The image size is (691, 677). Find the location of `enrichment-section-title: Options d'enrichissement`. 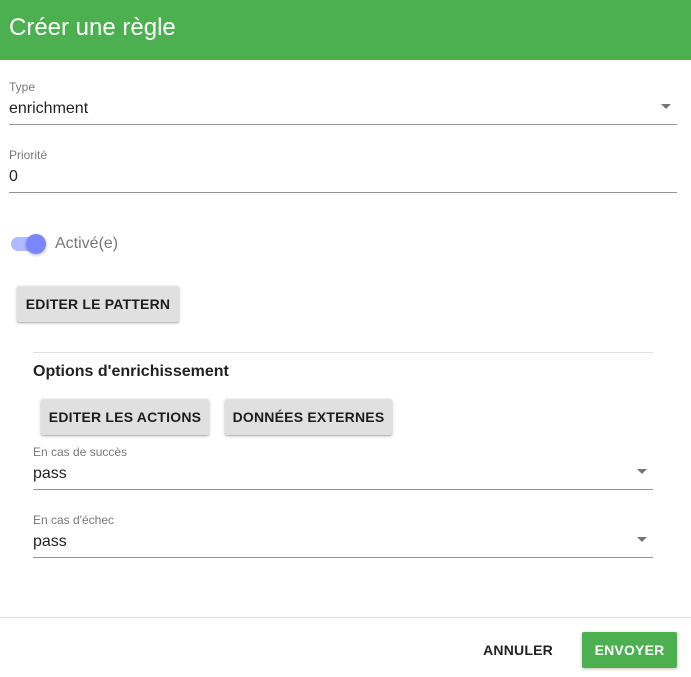

enrichment-section-title: Options d'enrichissement is located at coordinates (131, 371).